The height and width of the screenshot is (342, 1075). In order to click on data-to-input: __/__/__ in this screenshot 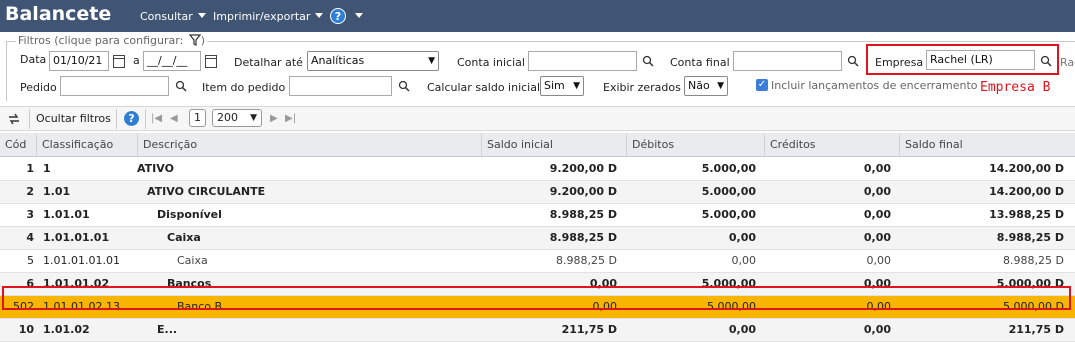, I will do `click(172, 61)`.